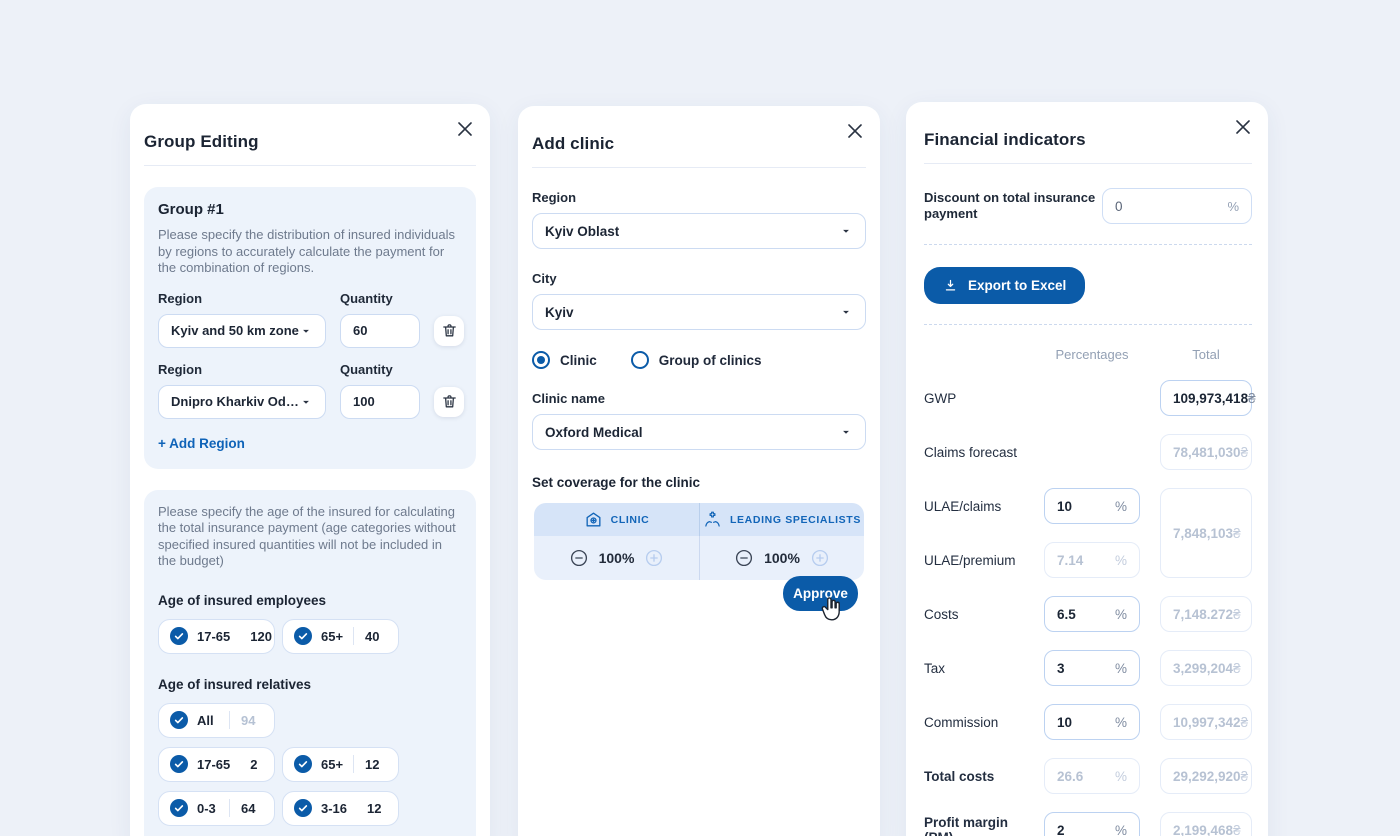 The width and height of the screenshot is (1400, 836). I want to click on region-row: Dnipro Kharkiv Odesa... 100, so click(311, 401).